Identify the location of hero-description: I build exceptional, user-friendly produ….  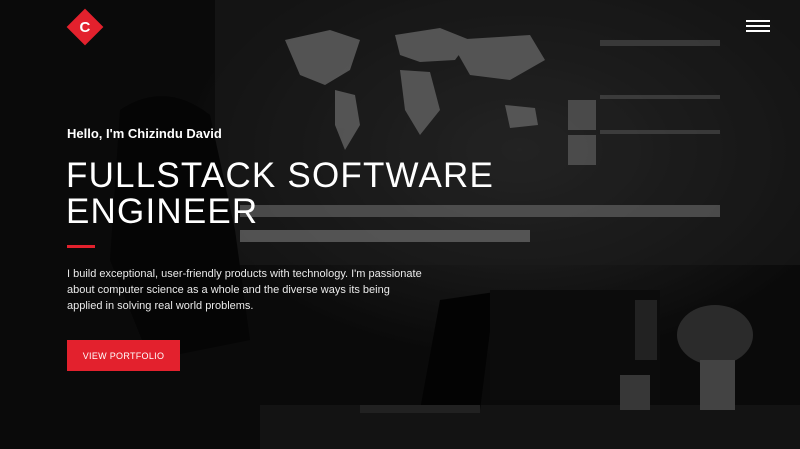
(244, 290).